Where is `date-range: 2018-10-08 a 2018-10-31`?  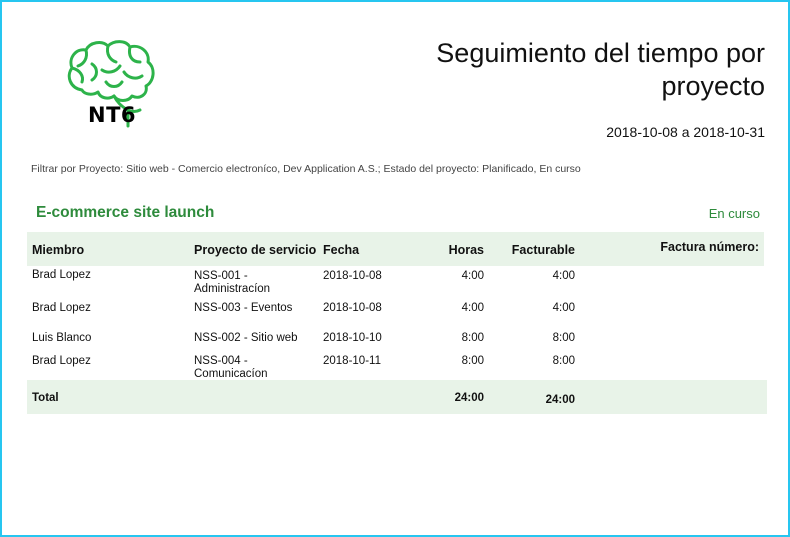 date-range: 2018-10-08 a 2018-10-31 is located at coordinates (685, 132).